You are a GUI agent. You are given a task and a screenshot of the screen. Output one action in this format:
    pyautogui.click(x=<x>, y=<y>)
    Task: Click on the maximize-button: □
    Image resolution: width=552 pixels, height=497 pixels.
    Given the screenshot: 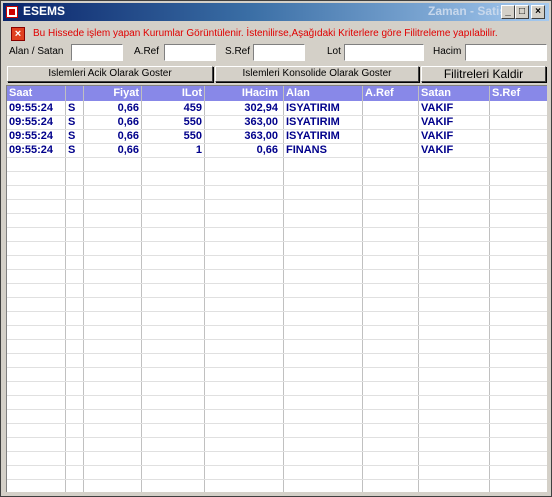 What is the action you would take?
    pyautogui.click(x=522, y=12)
    